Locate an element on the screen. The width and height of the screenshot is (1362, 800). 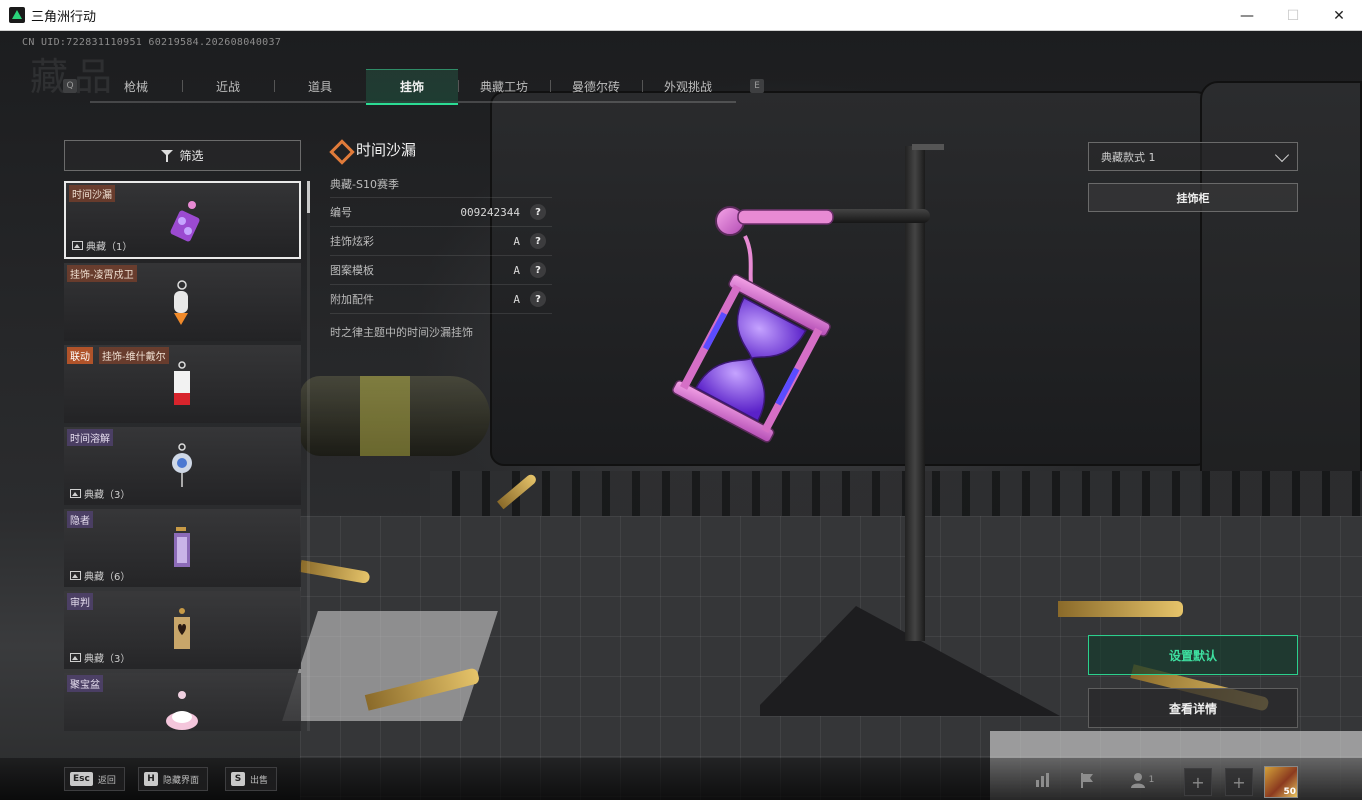
tab-strip: 枪械 近战 道具 挂饰 典藏工坊 曼德尔砖 外观挑战 is located at coordinates (413, 87).